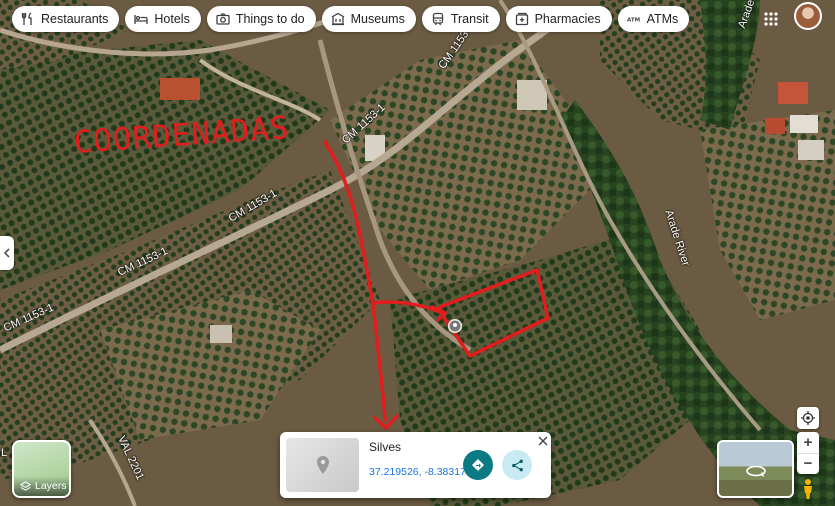 The image size is (835, 506). I want to click on collapse-panel-button, so click(7, 253).